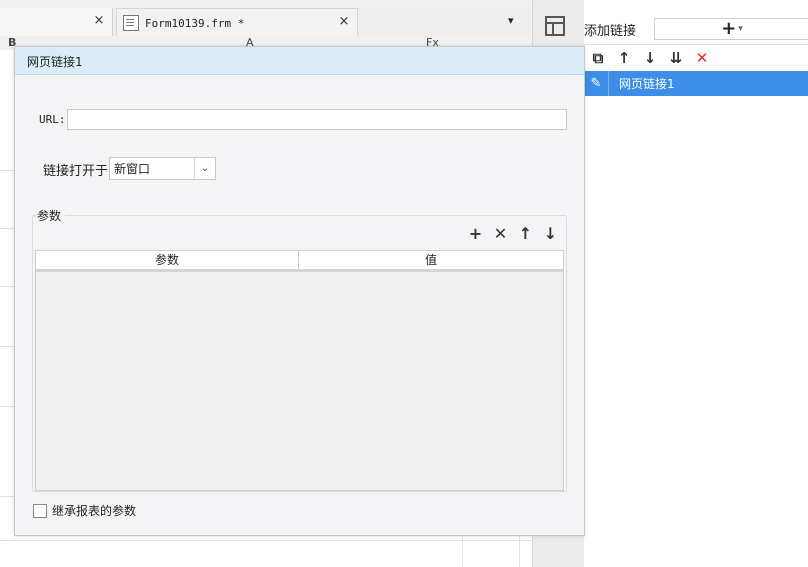  What do you see at coordinates (195, 23) in the screenshot?
I see `tab-title: Form10139.frm *` at bounding box center [195, 23].